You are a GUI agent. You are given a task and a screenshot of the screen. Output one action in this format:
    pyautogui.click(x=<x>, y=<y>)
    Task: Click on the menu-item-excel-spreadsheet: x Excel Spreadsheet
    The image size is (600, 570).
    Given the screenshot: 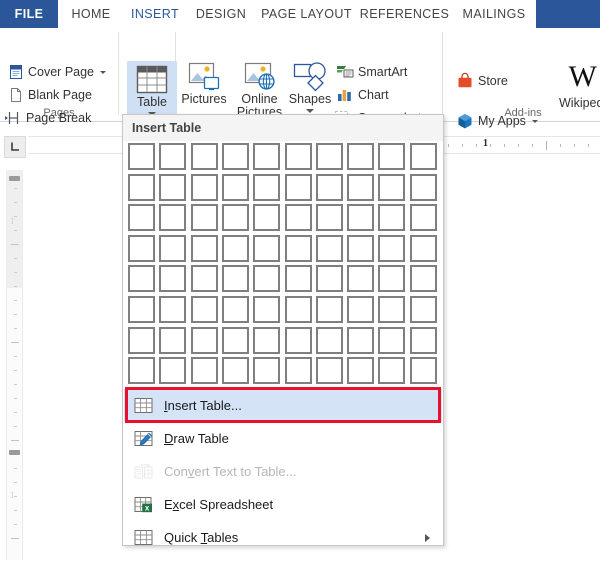 What is the action you would take?
    pyautogui.click(x=283, y=504)
    